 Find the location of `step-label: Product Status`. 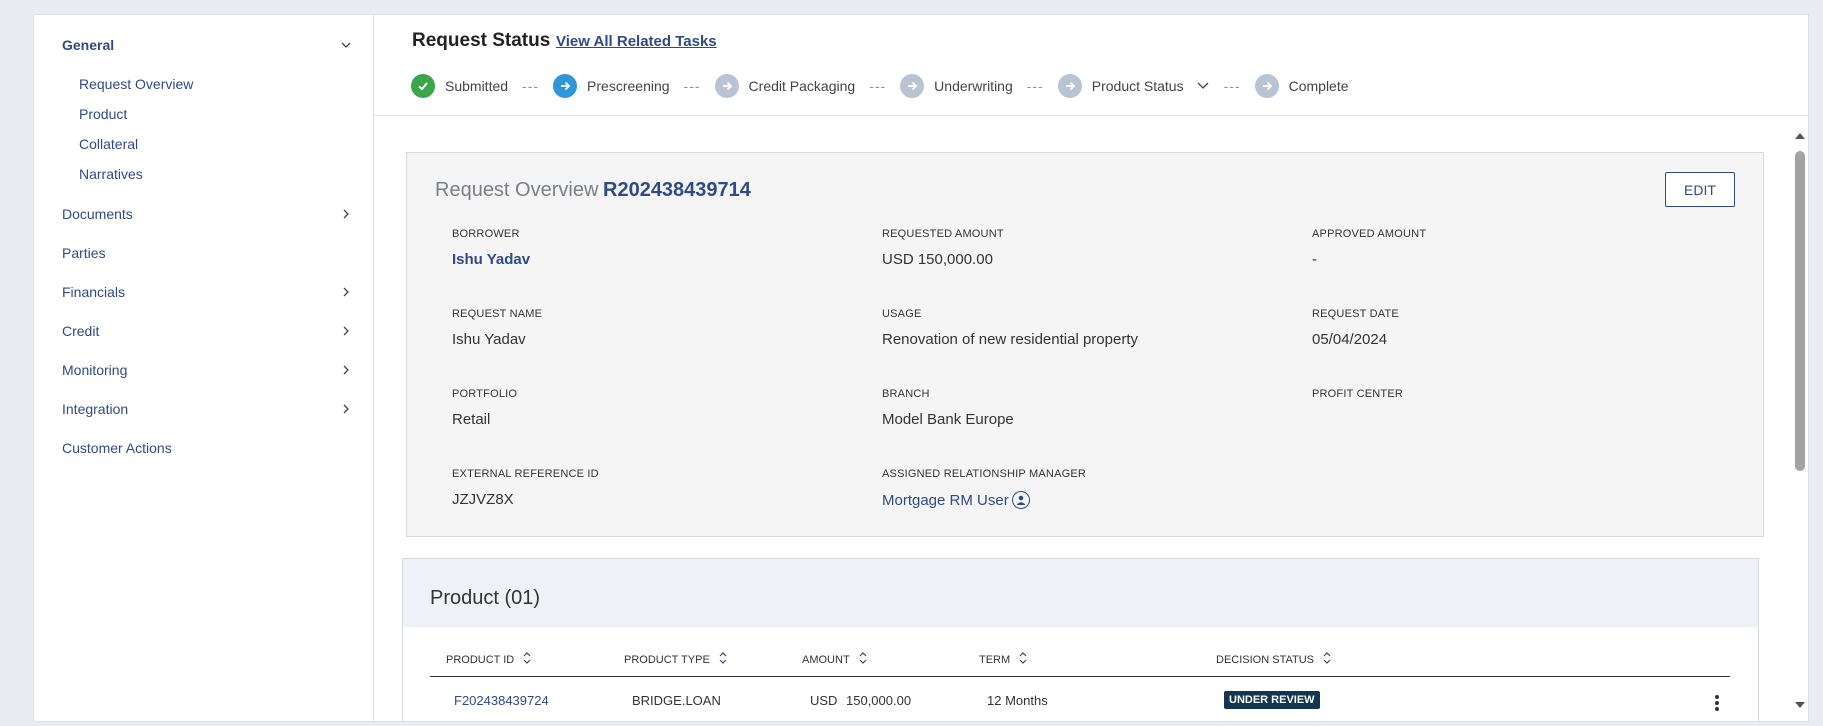

step-label: Product Status is located at coordinates (1137, 86).